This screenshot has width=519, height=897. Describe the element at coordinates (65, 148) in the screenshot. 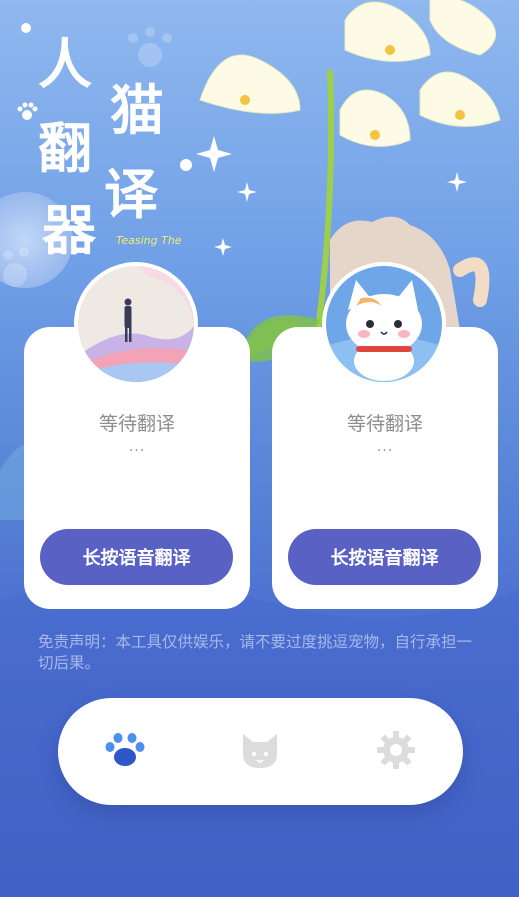

I see `title-char: 翻` at that location.